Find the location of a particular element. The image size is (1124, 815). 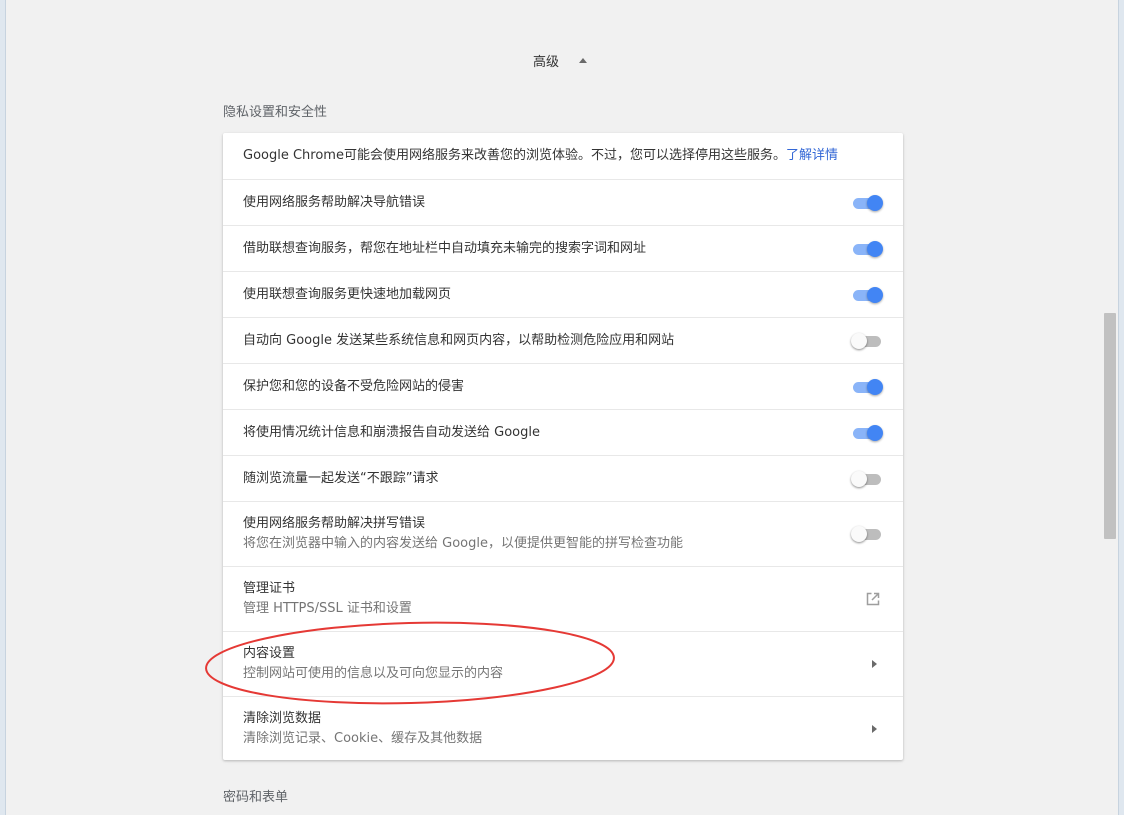

setting-row-usage-stats: 将使用情况统计信息和崩溃报告自动发送给 Google is located at coordinates (563, 432).